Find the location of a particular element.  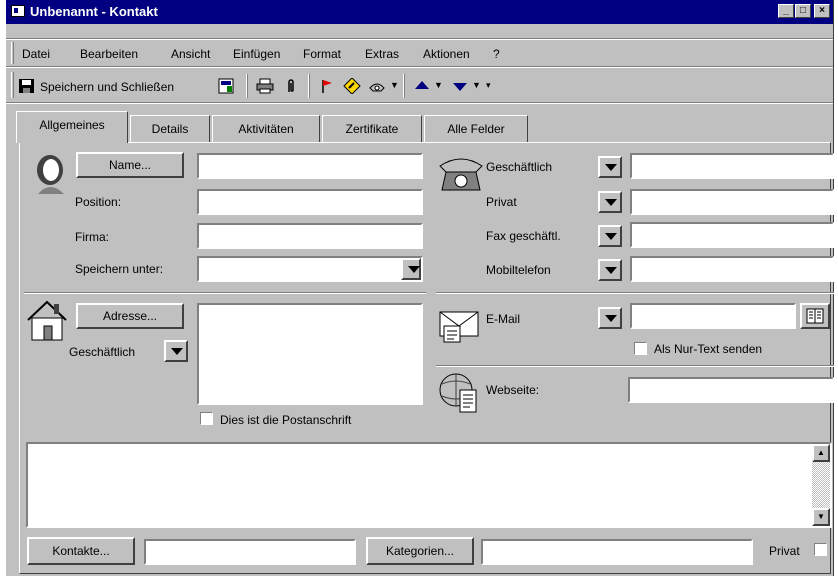

address-type-label: Geschäftlich is located at coordinates (102, 352).